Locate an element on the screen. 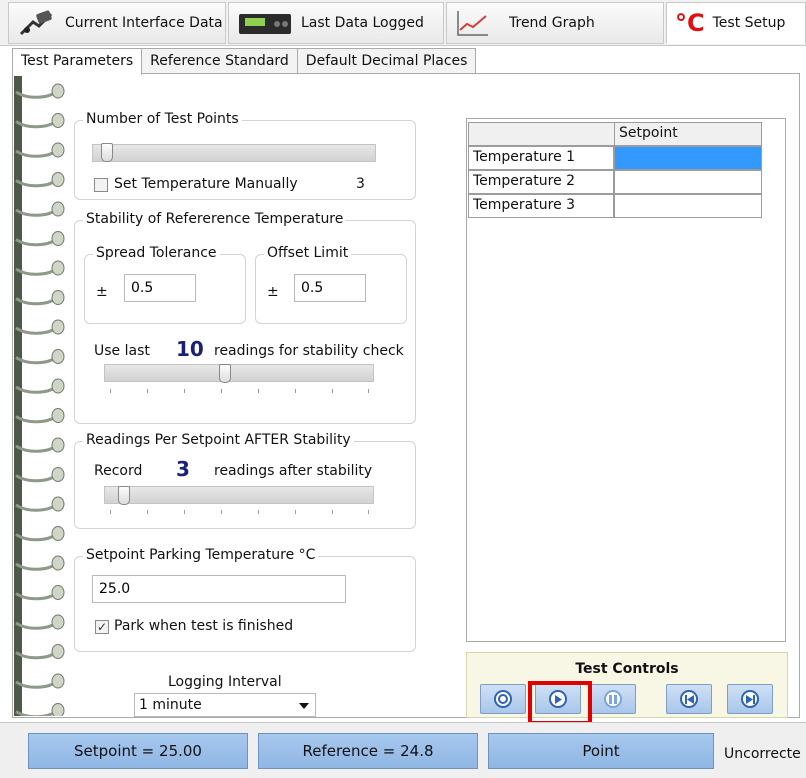 The image size is (806, 778). tab-trend-graph: Trend Graph is located at coordinates (555, 23).